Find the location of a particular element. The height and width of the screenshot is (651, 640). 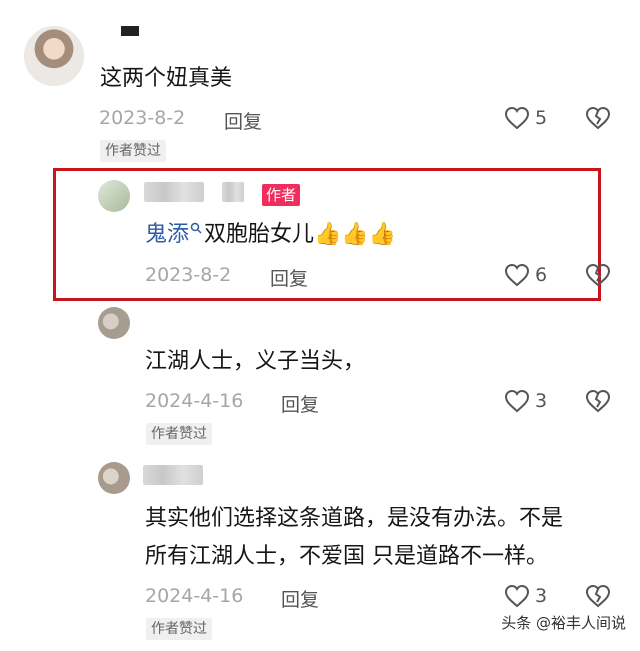

comment-text: 鬼添 双胞胎女儿👍👍👍 is located at coordinates (270, 235).